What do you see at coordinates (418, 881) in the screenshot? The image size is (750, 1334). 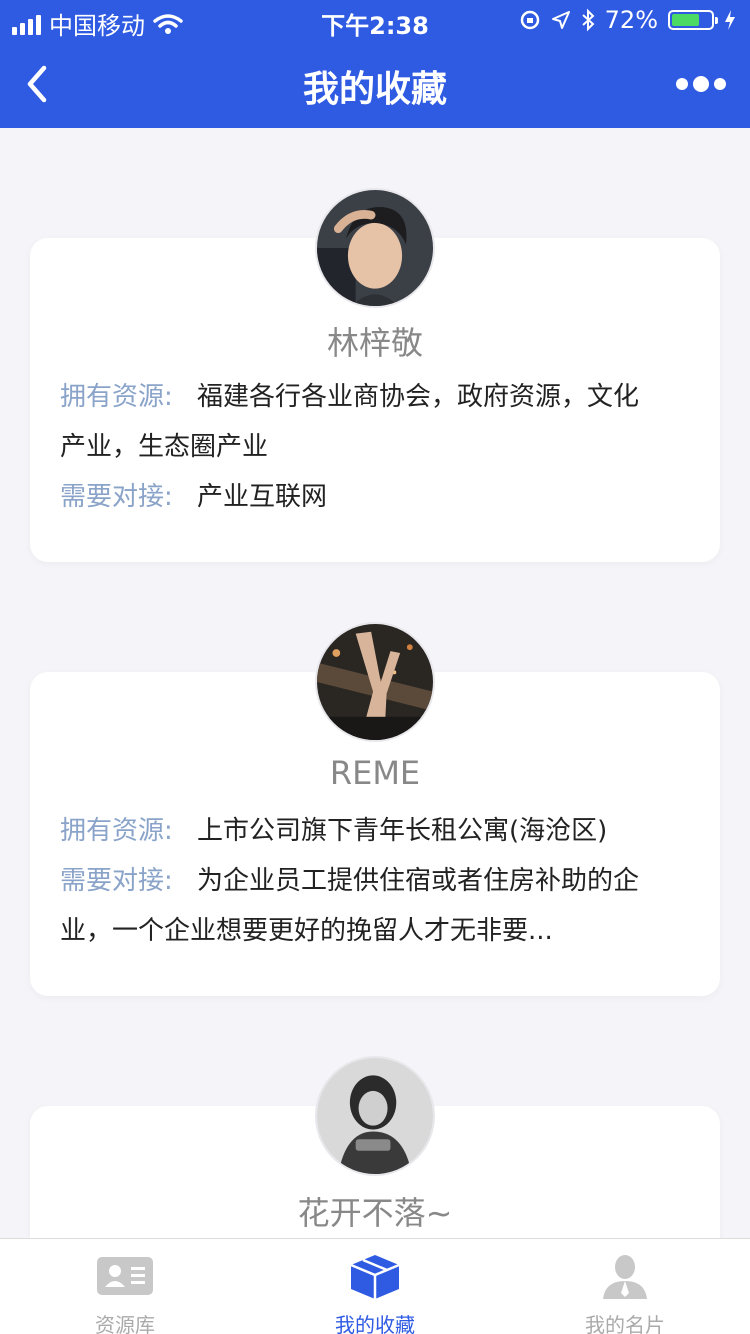 I see `needs-value: 为企业员工提供住宿或者住房补助的企` at bounding box center [418, 881].